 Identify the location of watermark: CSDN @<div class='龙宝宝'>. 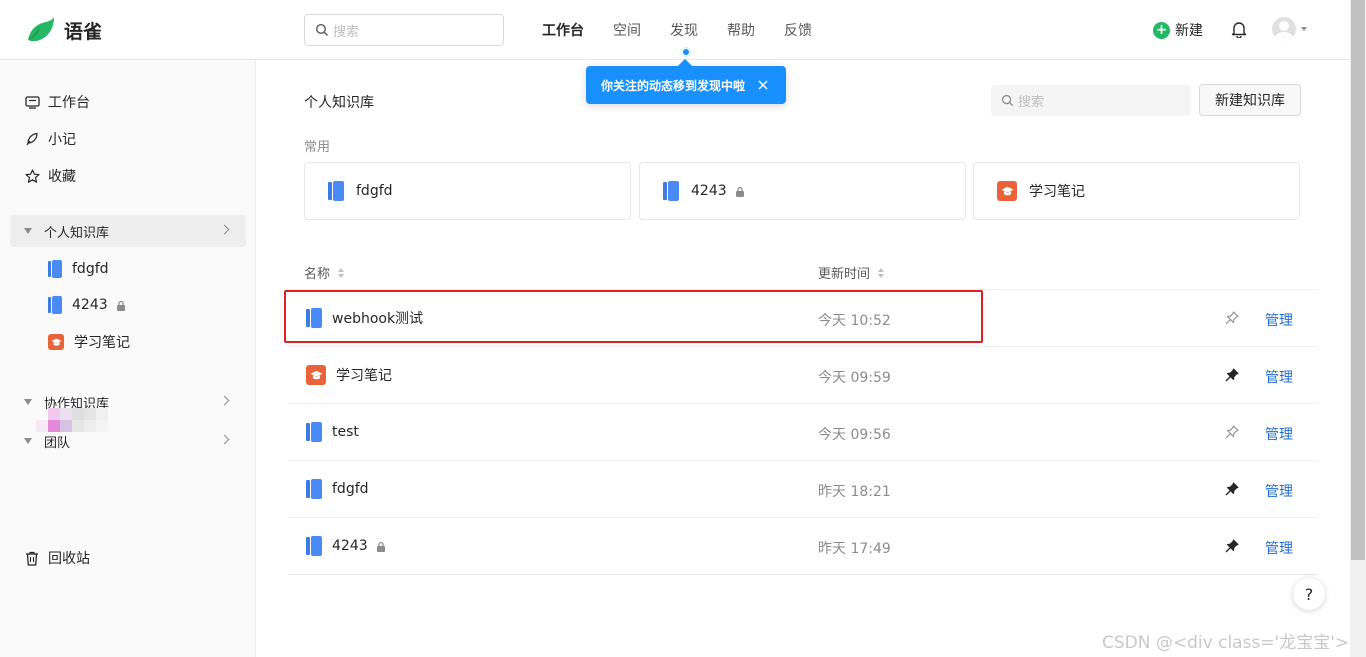
(1226, 643).